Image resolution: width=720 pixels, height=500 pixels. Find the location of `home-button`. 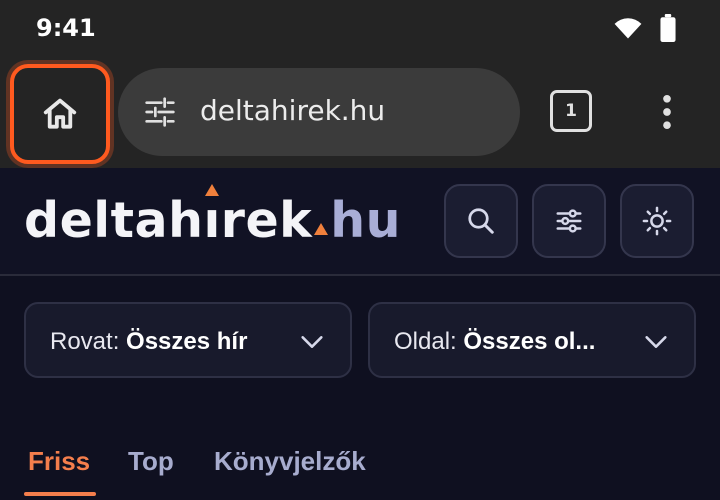

home-button is located at coordinates (60, 114).